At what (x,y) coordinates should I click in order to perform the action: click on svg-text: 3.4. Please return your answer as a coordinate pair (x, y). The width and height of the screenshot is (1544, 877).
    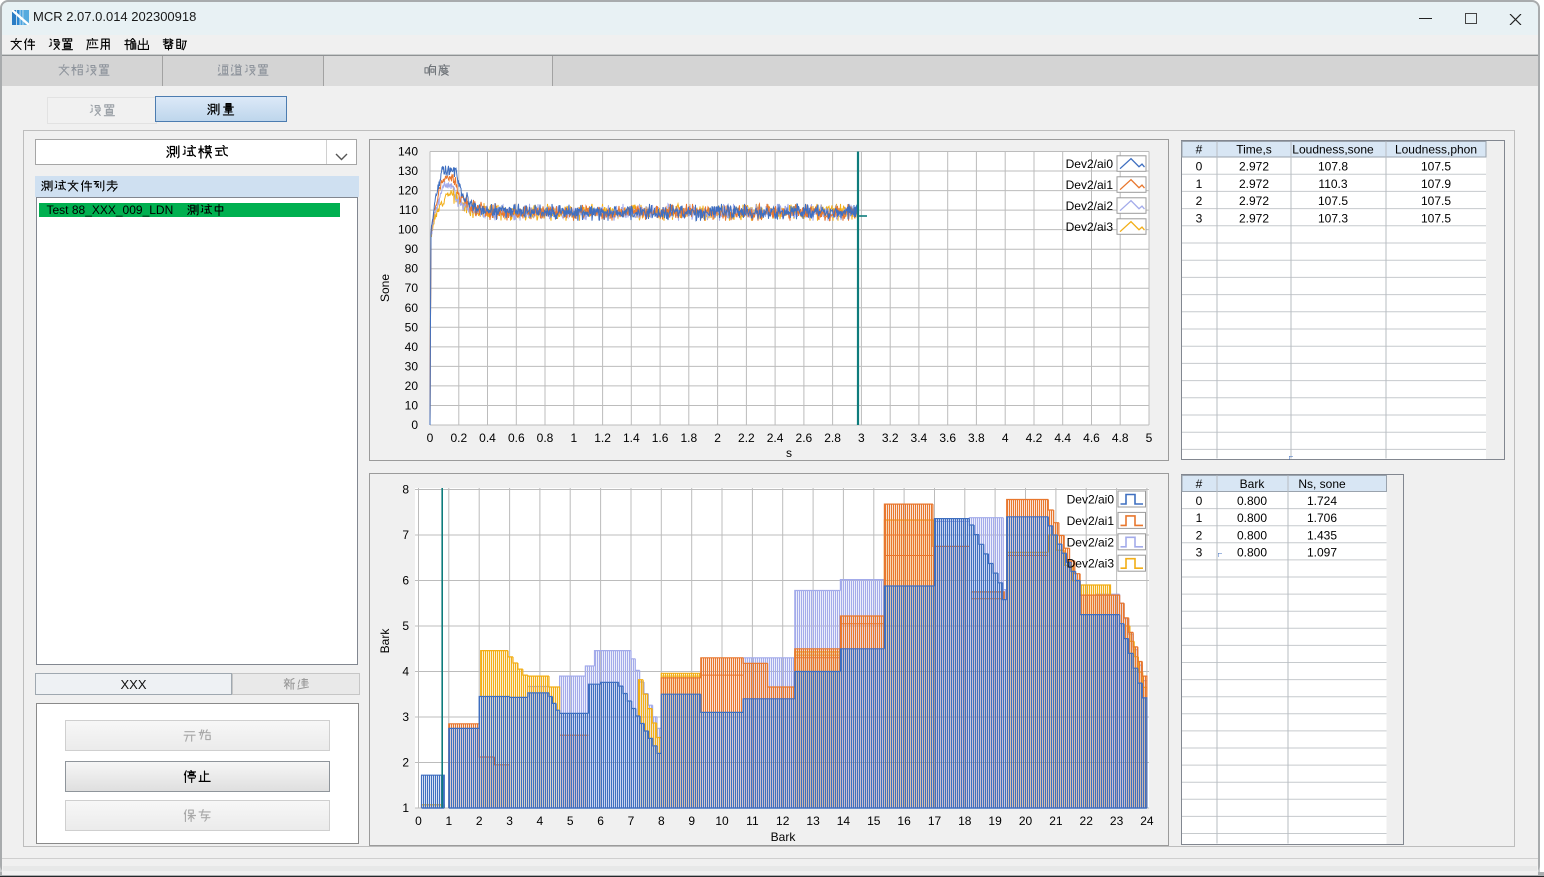
    Looking at the image, I should click on (919, 438).